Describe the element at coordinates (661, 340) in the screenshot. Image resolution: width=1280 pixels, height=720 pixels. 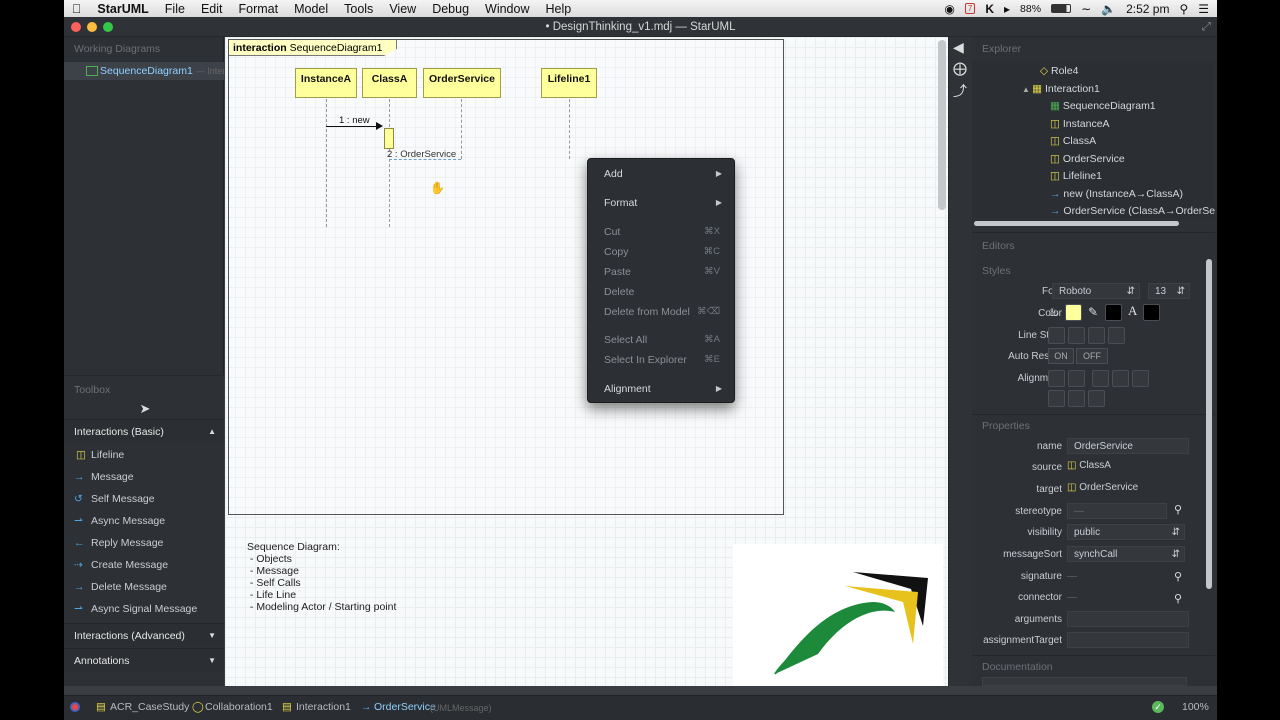
I see `context-menu-select-all: Select All ⌘A` at that location.